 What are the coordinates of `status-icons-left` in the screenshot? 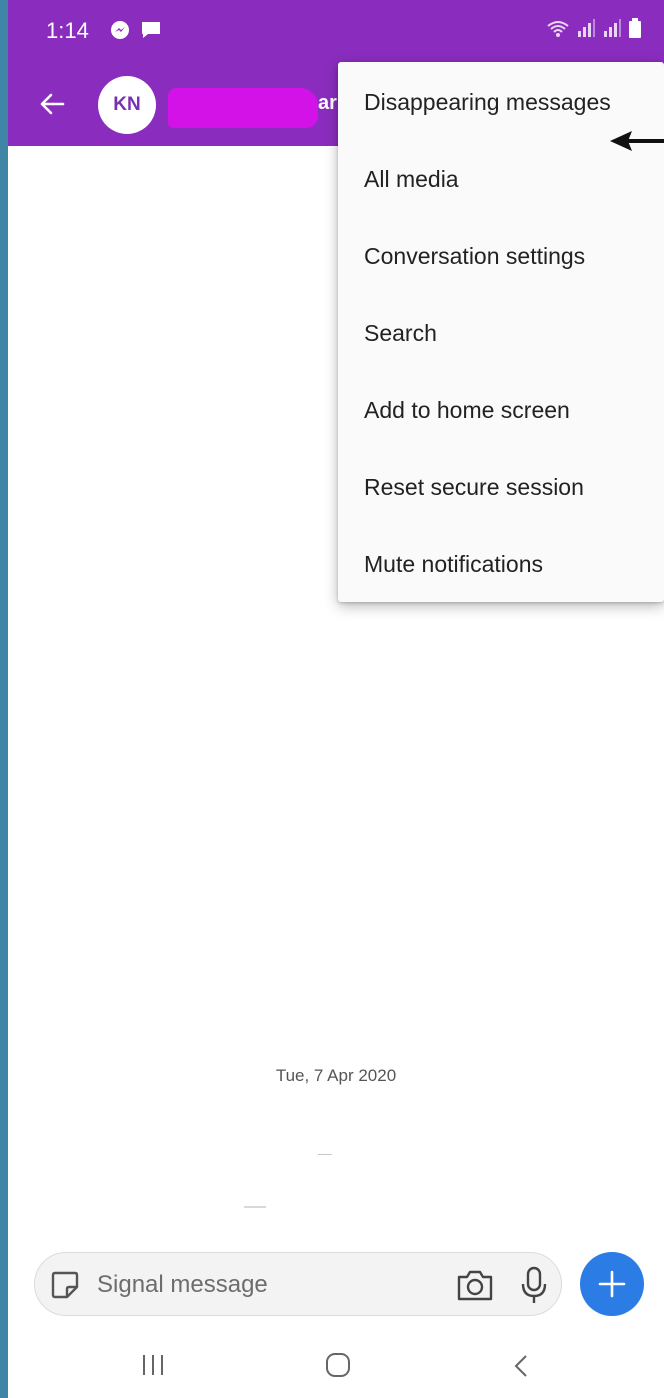 It's located at (136, 30).